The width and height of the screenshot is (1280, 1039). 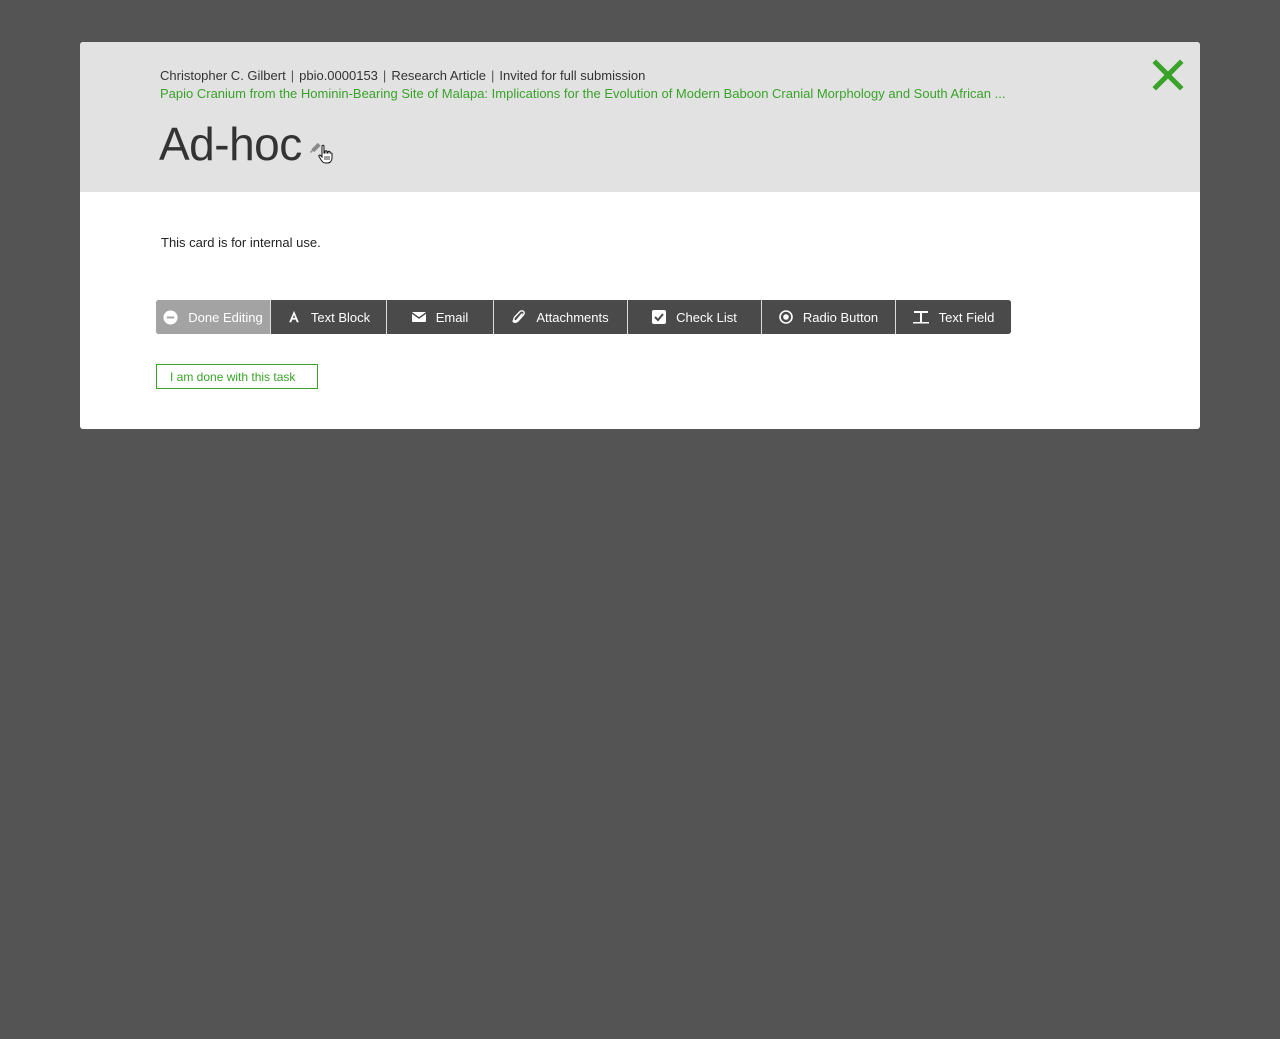 What do you see at coordinates (438, 75) in the screenshot?
I see `article-type: Research Article` at bounding box center [438, 75].